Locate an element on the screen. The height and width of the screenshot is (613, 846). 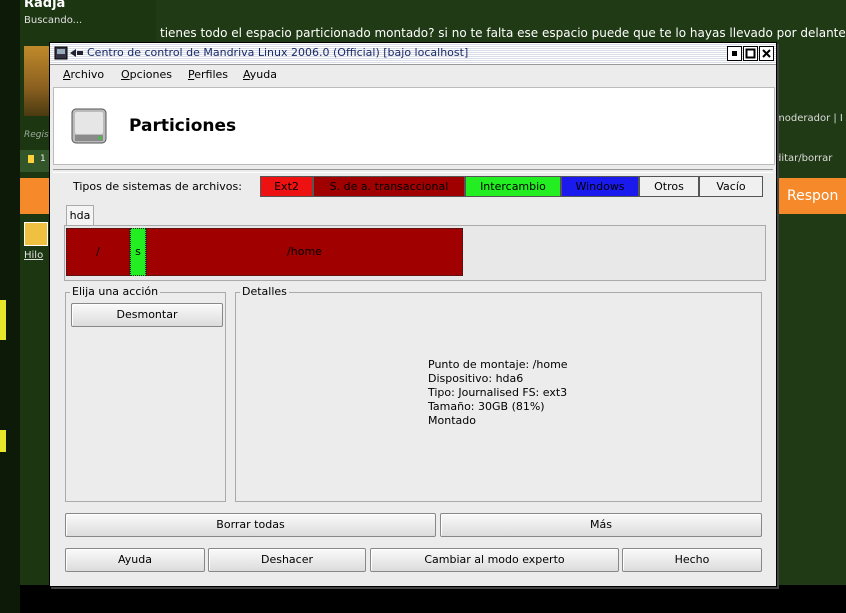
page-title: Particiones is located at coordinates (183, 126).